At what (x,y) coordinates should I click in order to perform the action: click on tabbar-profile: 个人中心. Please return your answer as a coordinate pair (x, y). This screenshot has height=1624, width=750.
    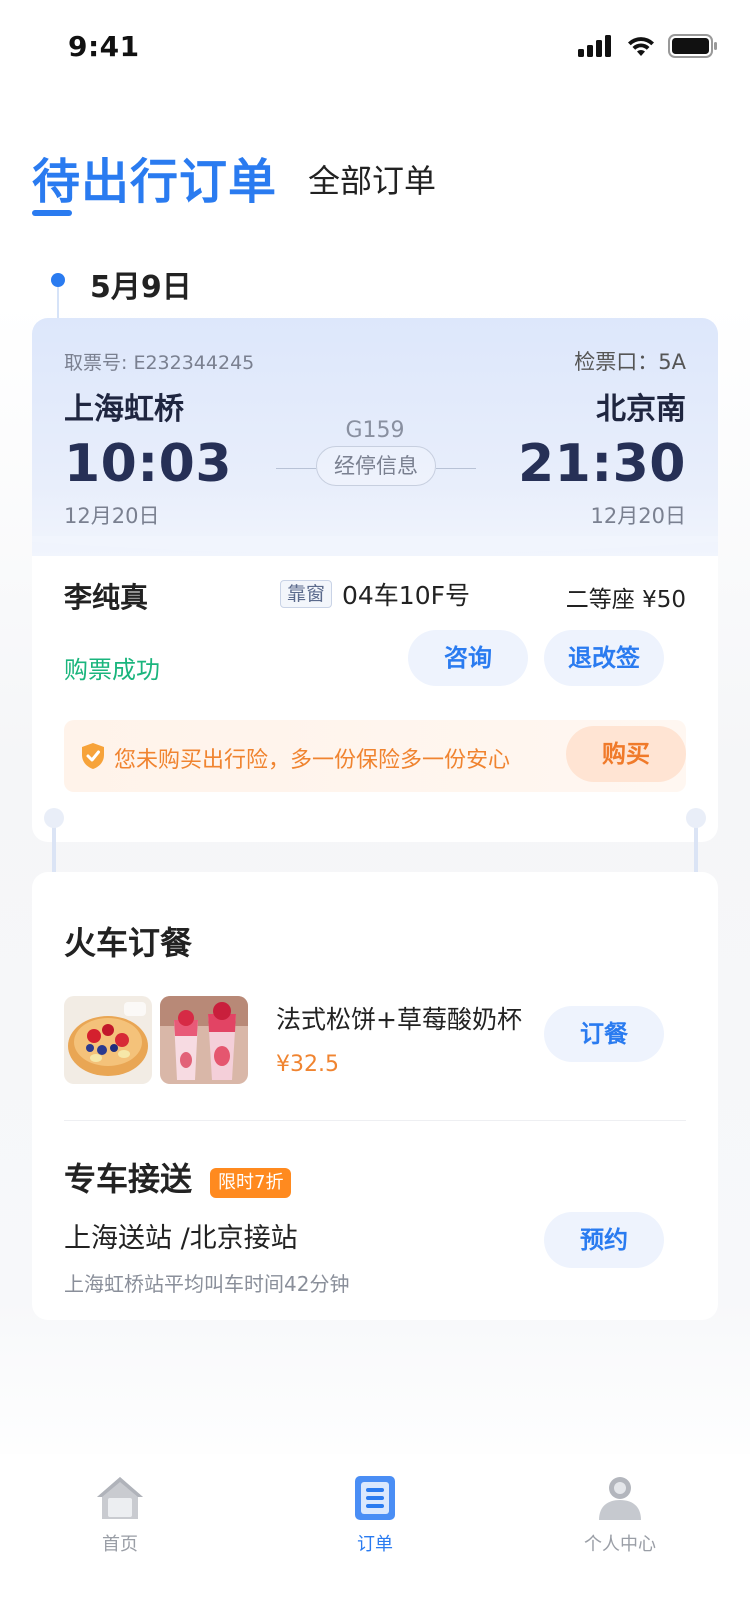
    Looking at the image, I should click on (620, 1515).